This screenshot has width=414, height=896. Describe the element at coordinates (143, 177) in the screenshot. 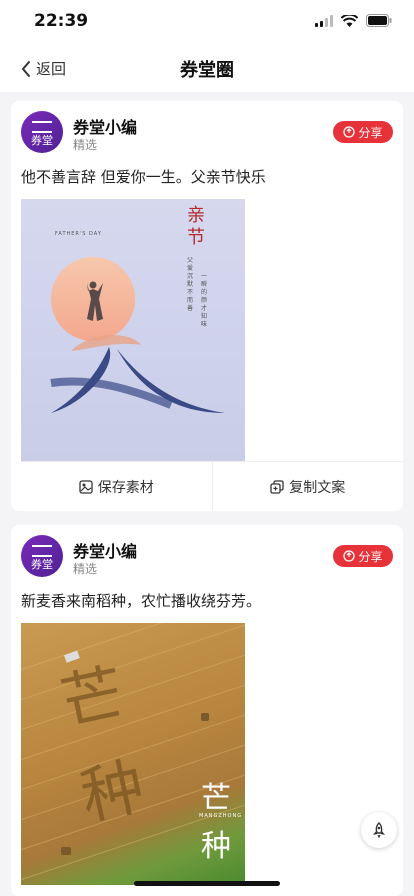

I see `post-text: 他不善言辞 但爱你一生。父亲节快乐` at that location.